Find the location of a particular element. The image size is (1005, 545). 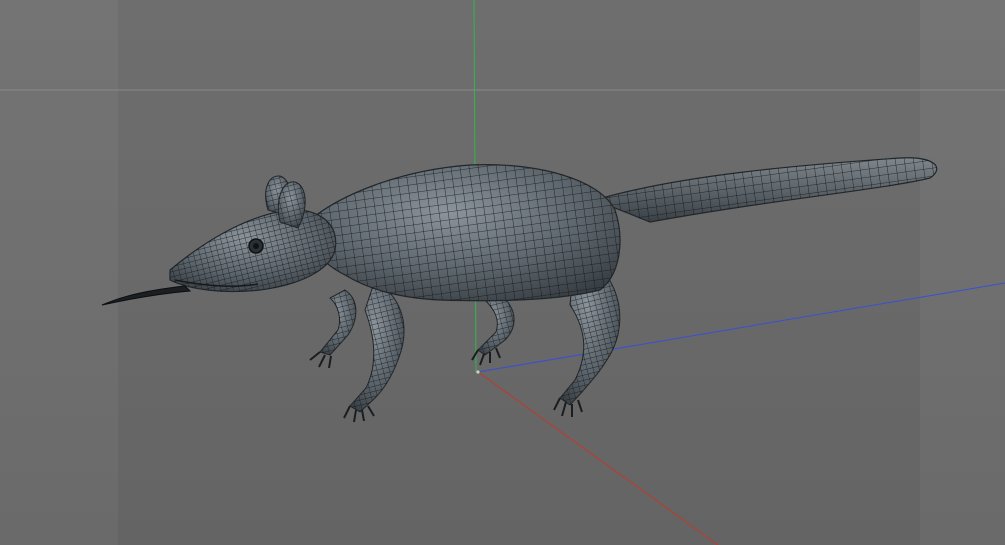

rear-leg-far is located at coordinates (493, 330).